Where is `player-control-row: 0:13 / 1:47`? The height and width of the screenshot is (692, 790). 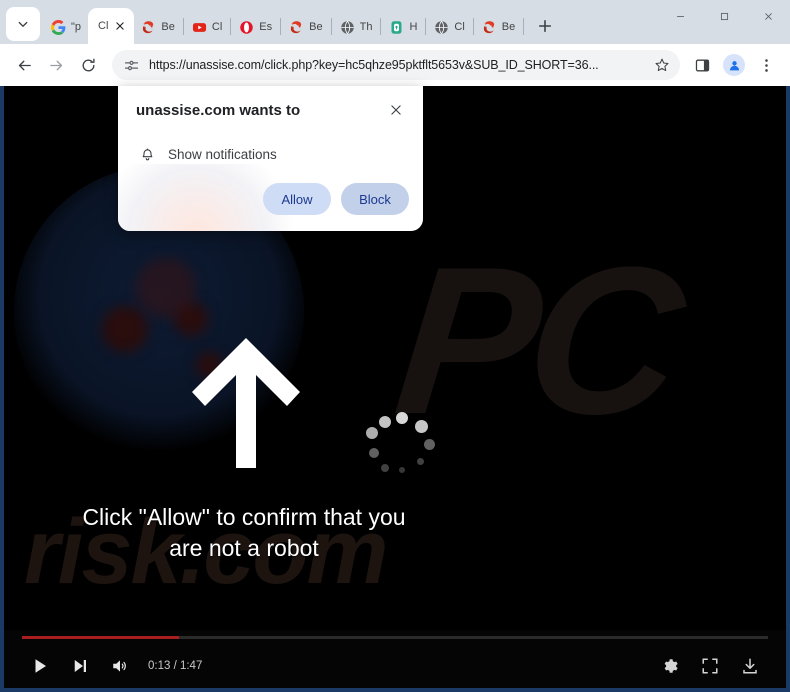
player-control-row: 0:13 / 1:47 is located at coordinates (395, 666).